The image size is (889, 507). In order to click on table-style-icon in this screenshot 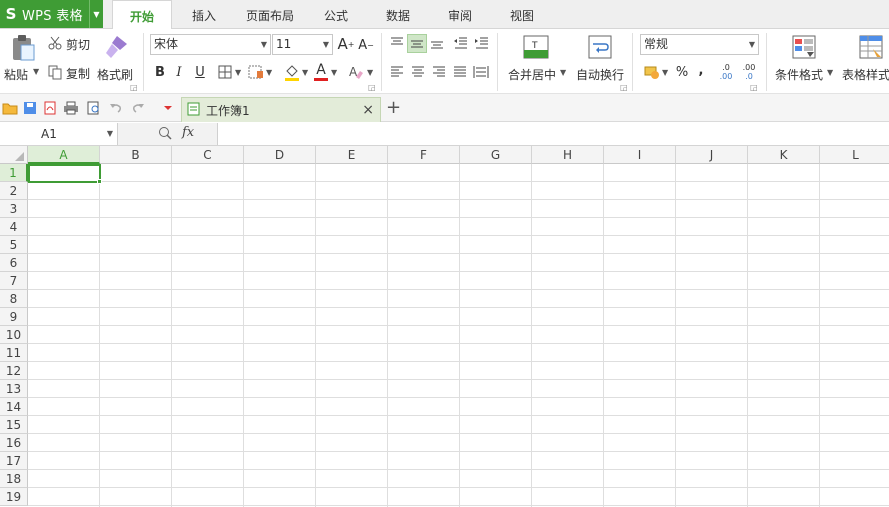, I will do `click(871, 47)`.